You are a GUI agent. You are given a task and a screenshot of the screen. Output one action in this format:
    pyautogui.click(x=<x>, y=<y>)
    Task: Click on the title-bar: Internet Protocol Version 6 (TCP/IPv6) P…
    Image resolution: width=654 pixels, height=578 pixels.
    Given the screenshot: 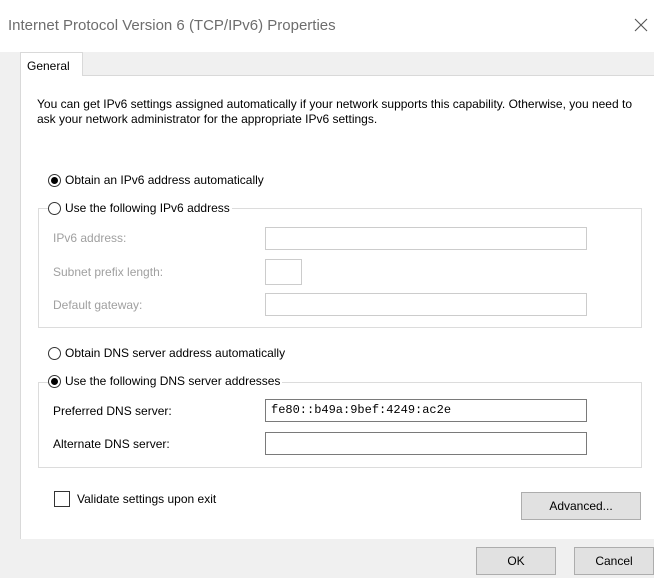 What is the action you would take?
    pyautogui.click(x=327, y=26)
    